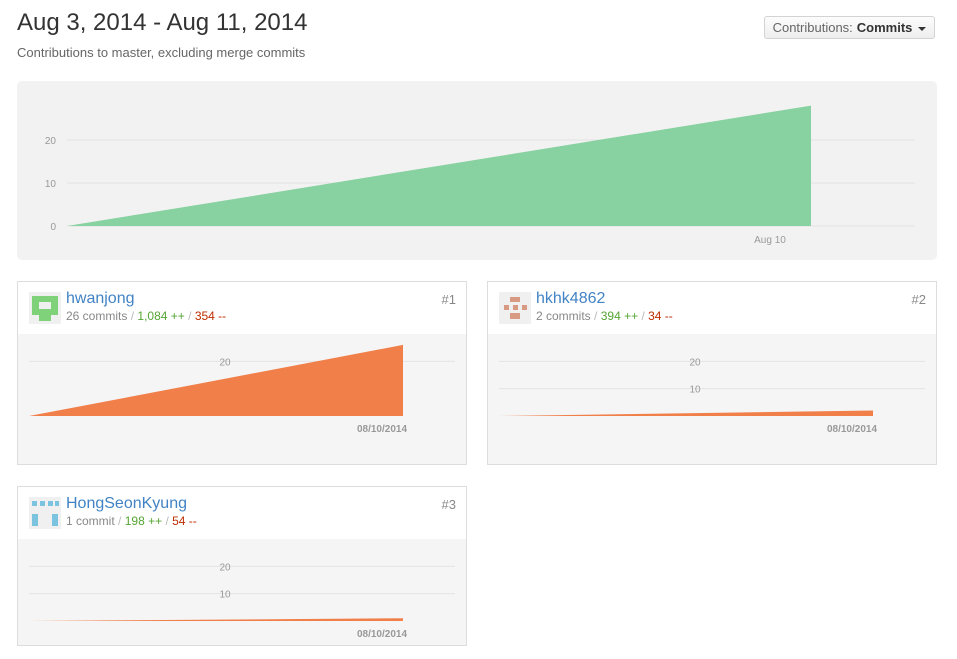 The image size is (957, 659). Describe the element at coordinates (660, 316) in the screenshot. I see `deletions-count: 34 --` at that location.